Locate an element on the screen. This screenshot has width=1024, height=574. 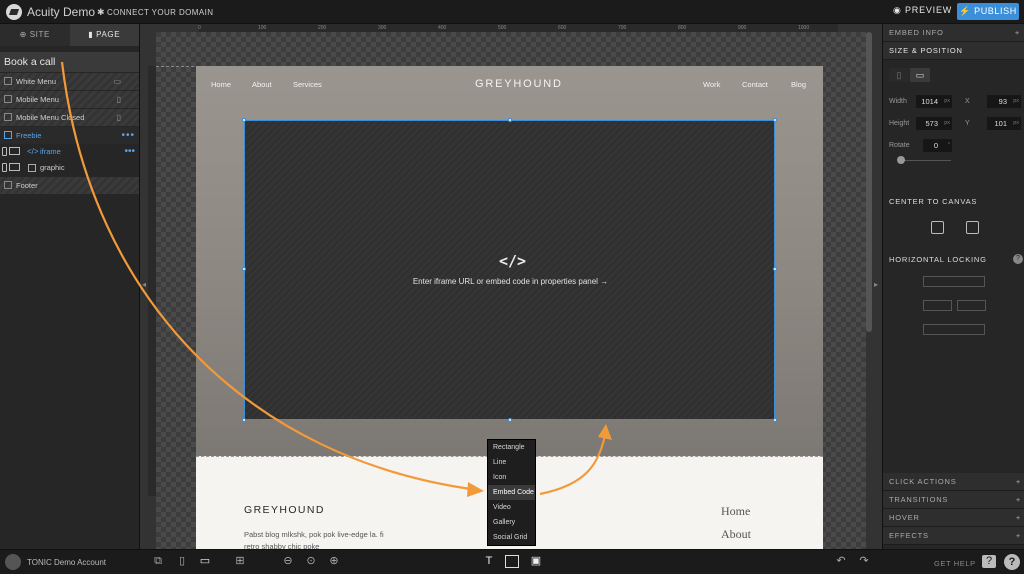
x-value: 93 is located at coordinates (1002, 101).